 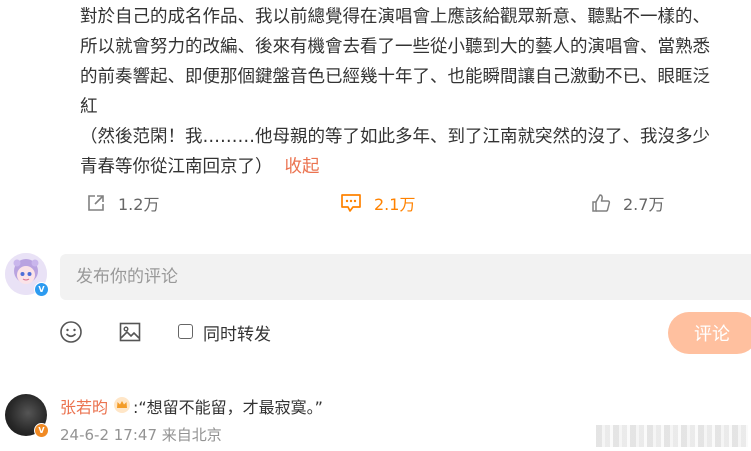 What do you see at coordinates (351, 203) in the screenshot?
I see `comment-icon` at bounding box center [351, 203].